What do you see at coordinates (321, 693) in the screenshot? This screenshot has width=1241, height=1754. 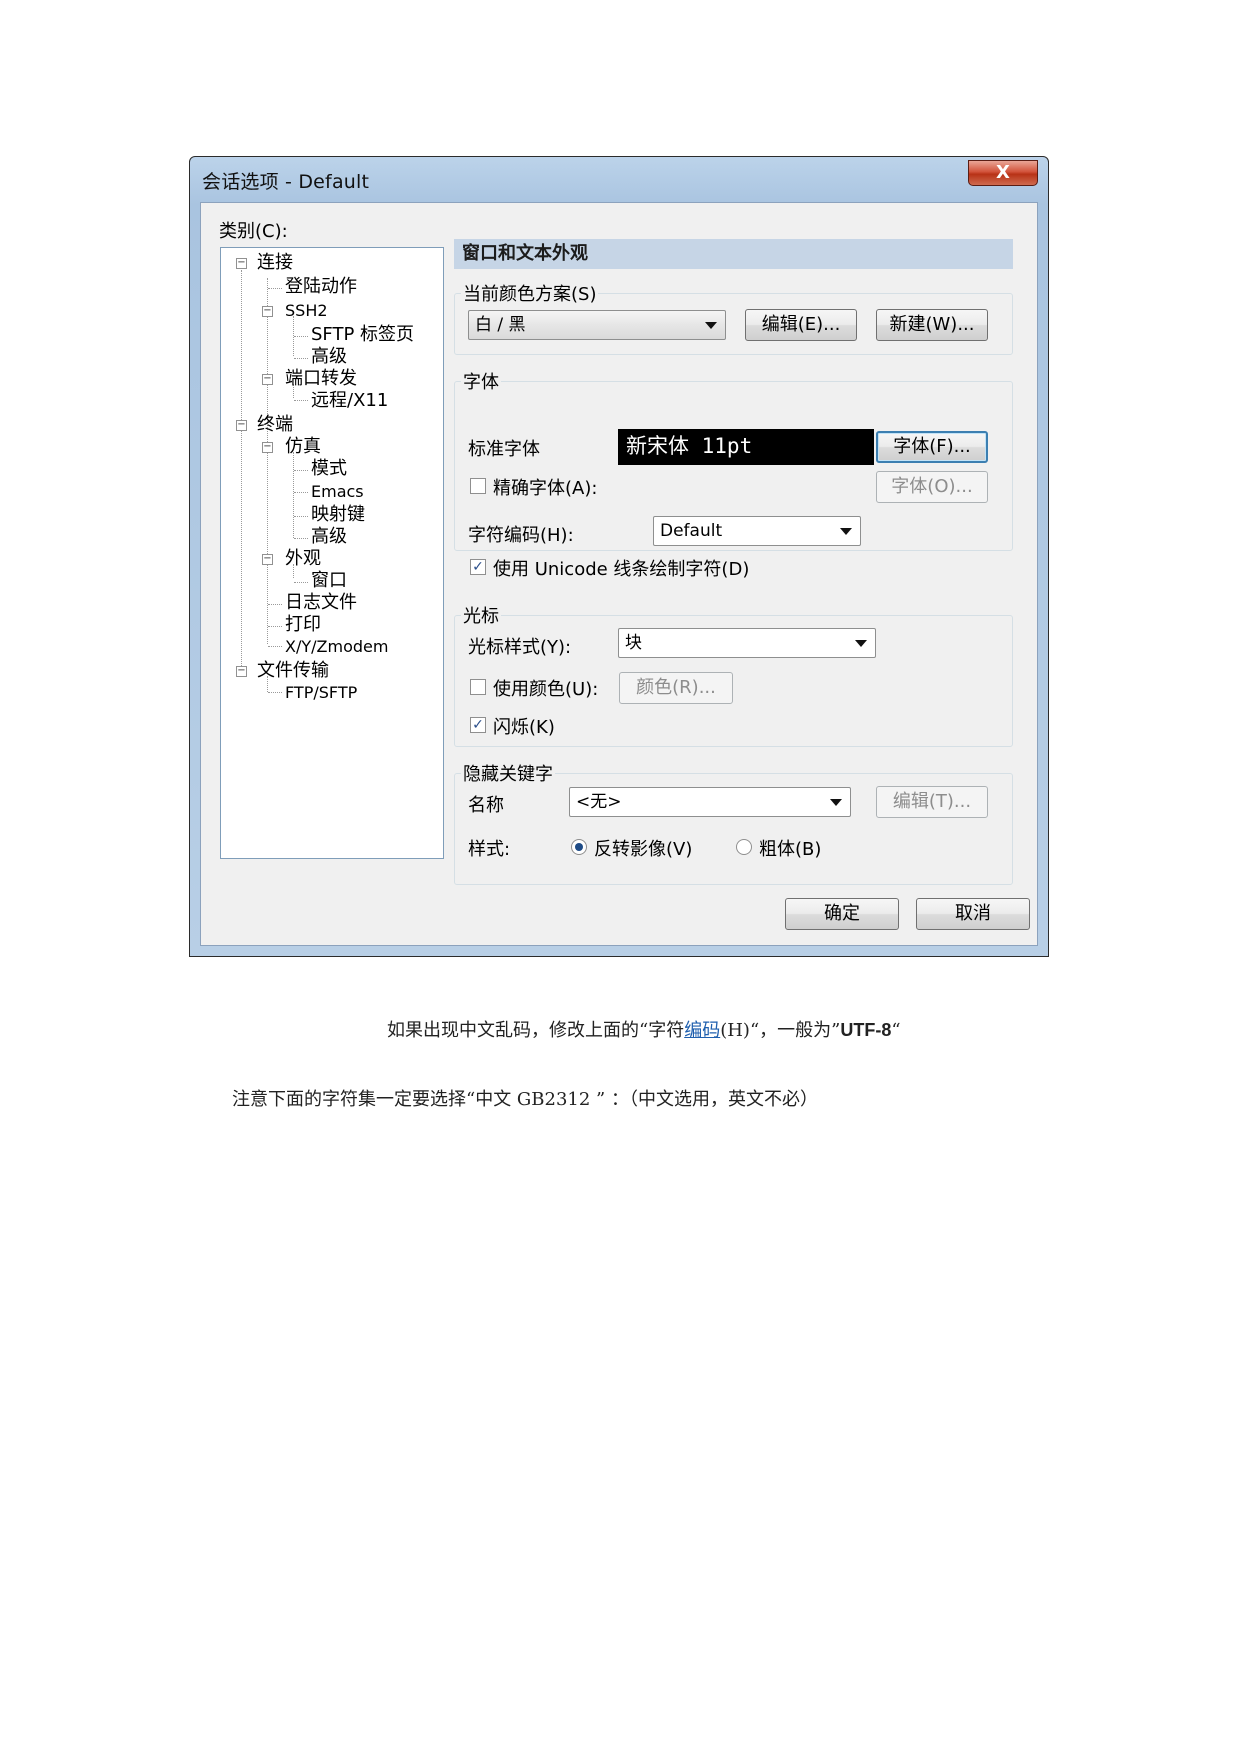 I see `tree-item-ftp-sftp: FTP/SFTP` at bounding box center [321, 693].